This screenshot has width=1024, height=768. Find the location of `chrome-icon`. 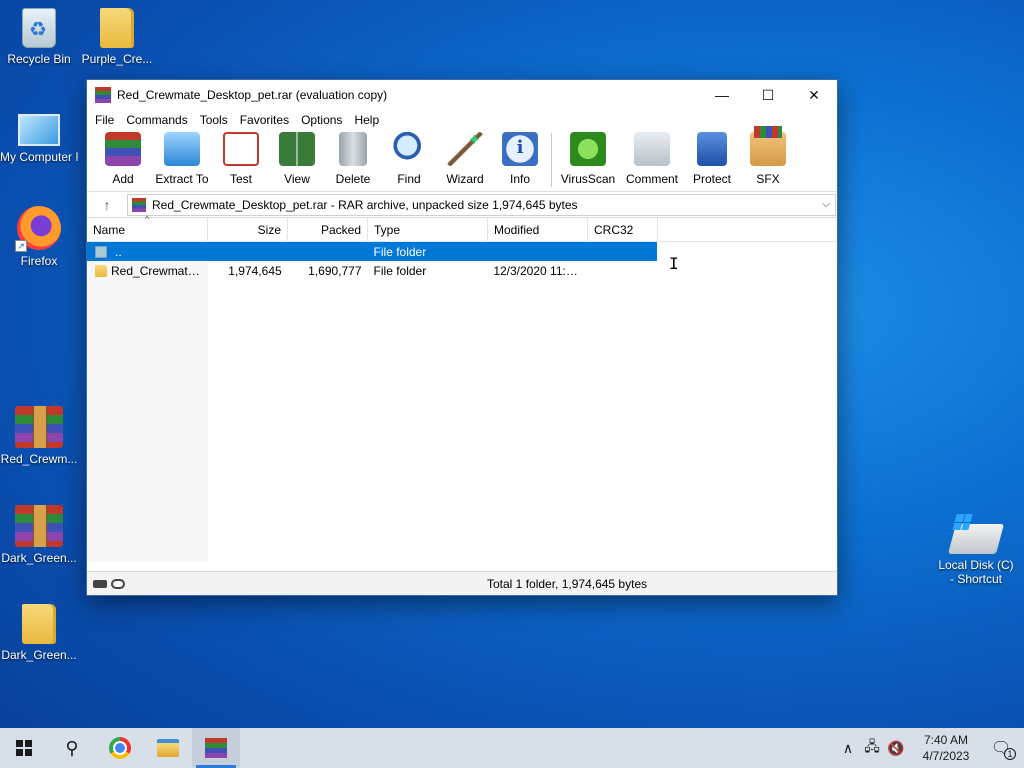

chrome-icon is located at coordinates (120, 748).